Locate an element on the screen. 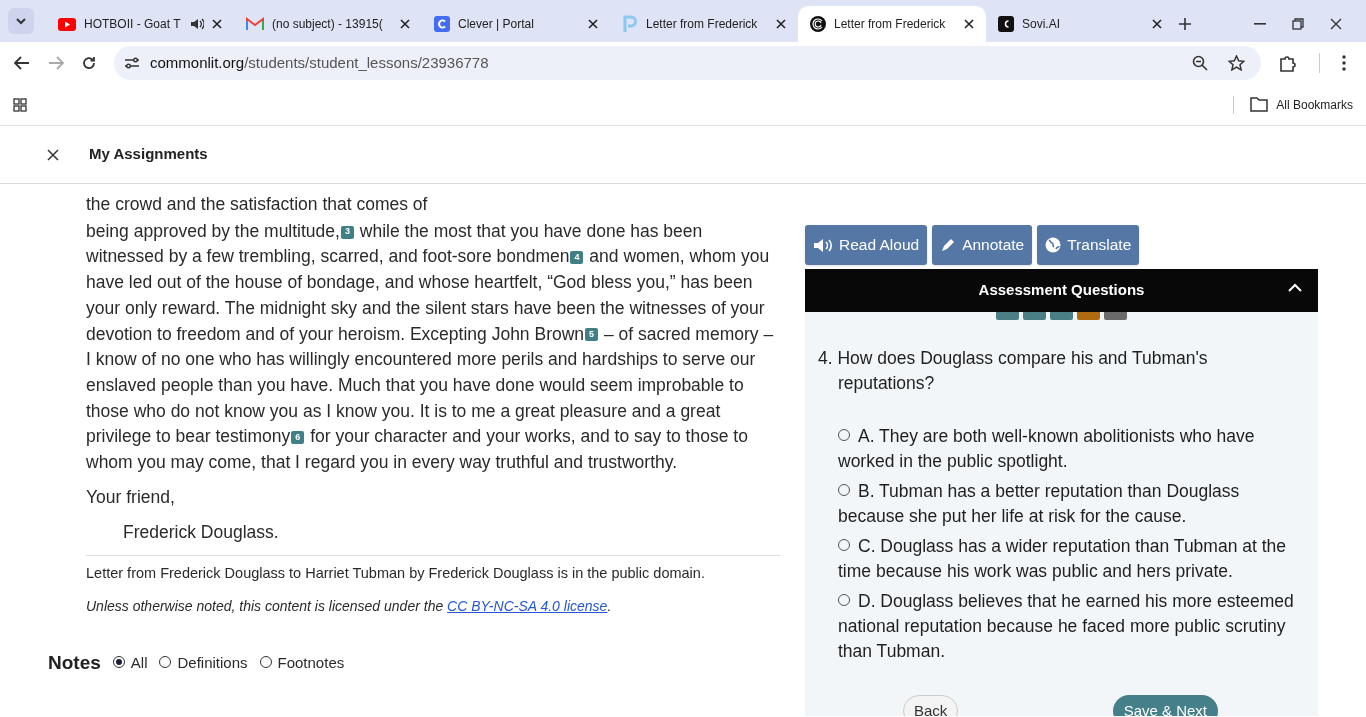 The image size is (1366, 717). browser-tab: Clever | Portal is located at coordinates (516, 24).